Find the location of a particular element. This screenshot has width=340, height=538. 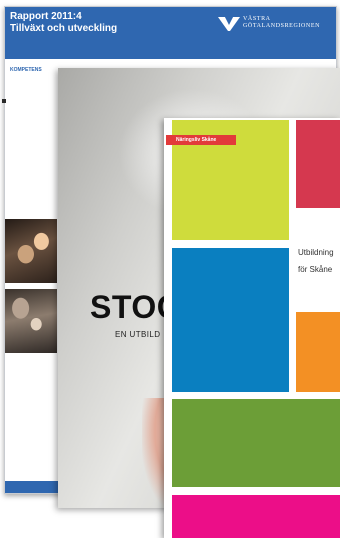

skane-text-line-2: för Skåne is located at coordinates (315, 269).